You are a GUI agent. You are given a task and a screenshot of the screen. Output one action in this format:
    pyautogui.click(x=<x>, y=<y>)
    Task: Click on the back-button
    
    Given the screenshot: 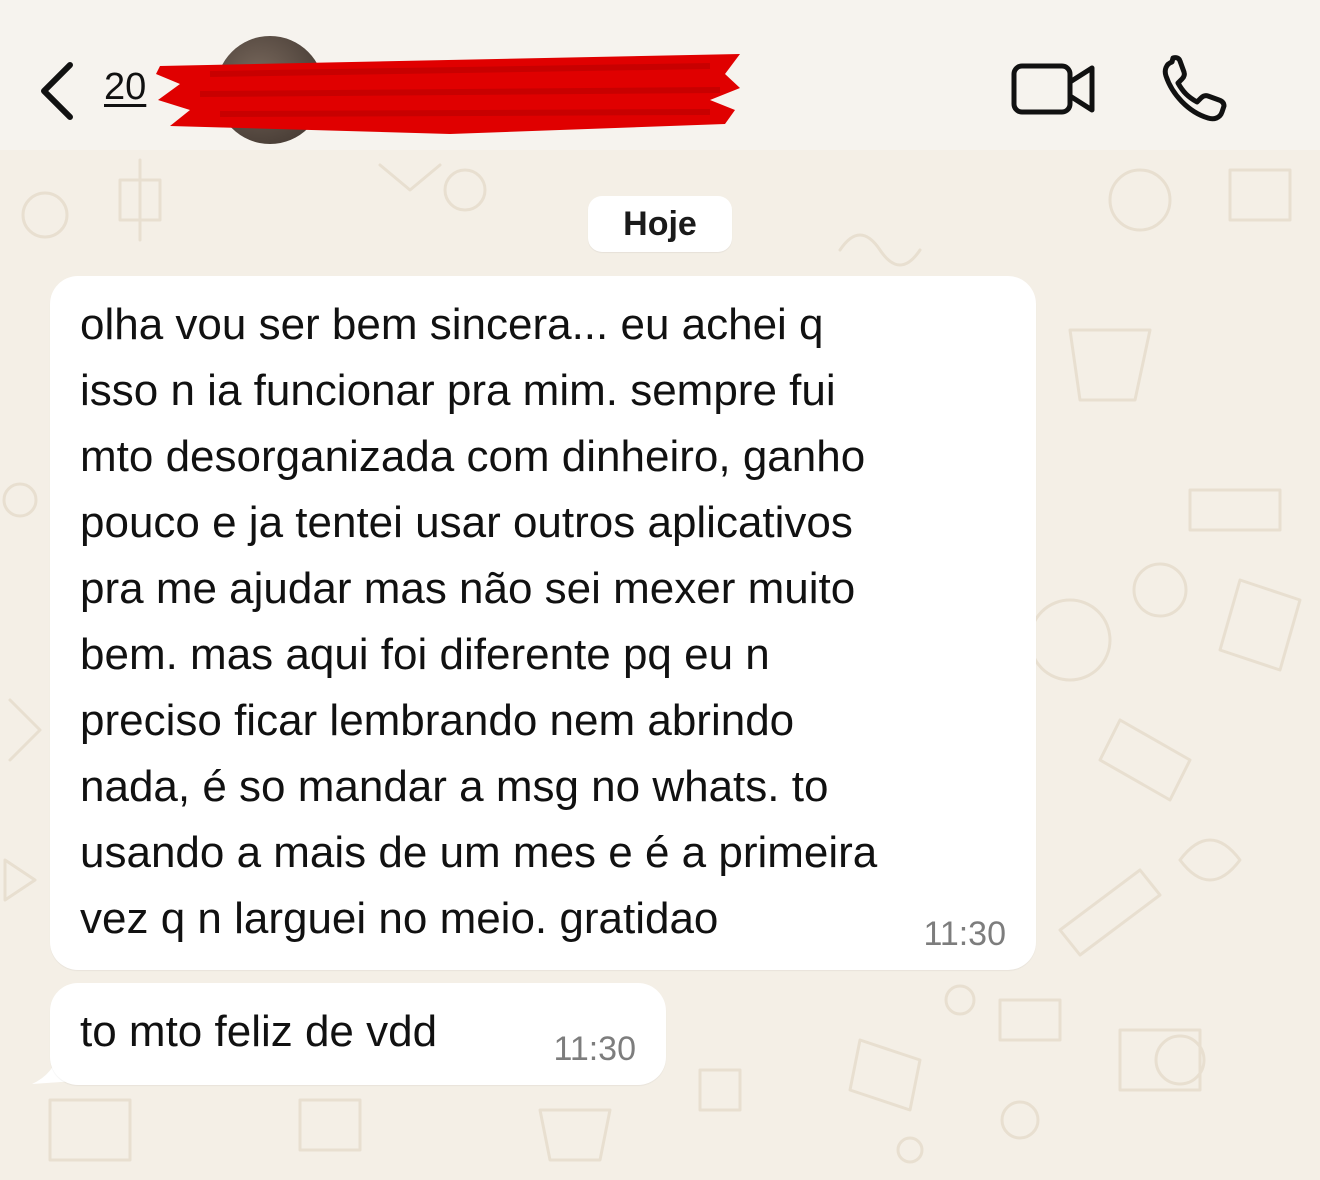 What is the action you would take?
    pyautogui.click(x=60, y=90)
    